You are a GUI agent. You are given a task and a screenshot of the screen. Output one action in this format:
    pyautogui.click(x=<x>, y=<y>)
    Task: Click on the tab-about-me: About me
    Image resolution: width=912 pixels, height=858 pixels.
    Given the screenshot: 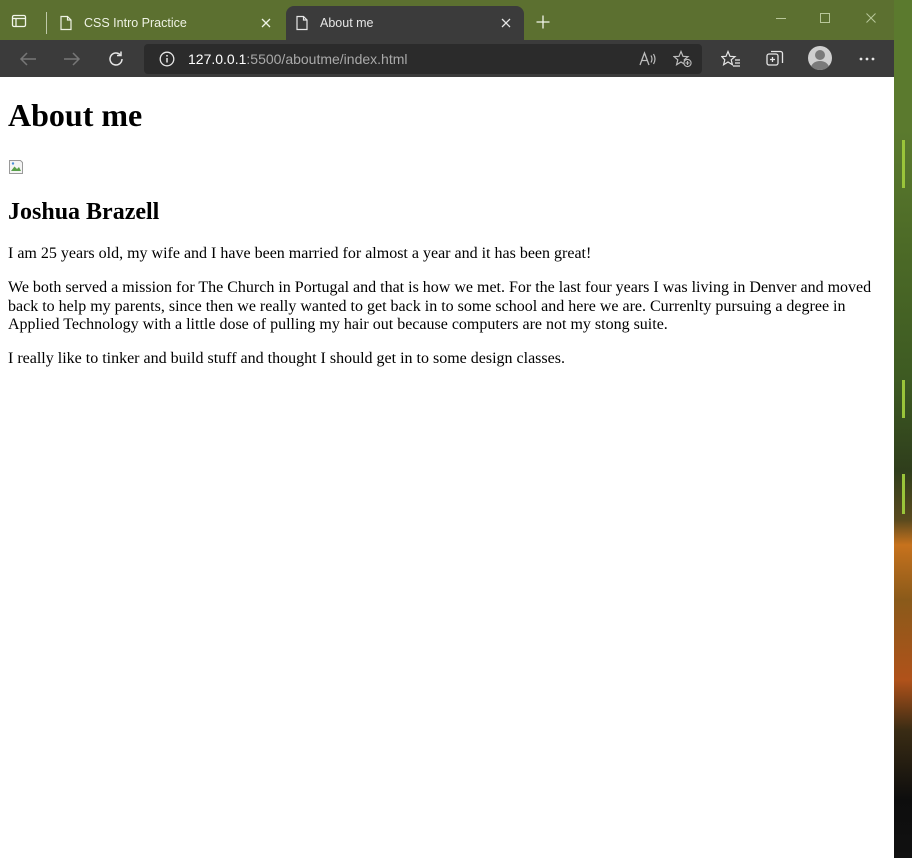 What is the action you would take?
    pyautogui.click(x=405, y=23)
    